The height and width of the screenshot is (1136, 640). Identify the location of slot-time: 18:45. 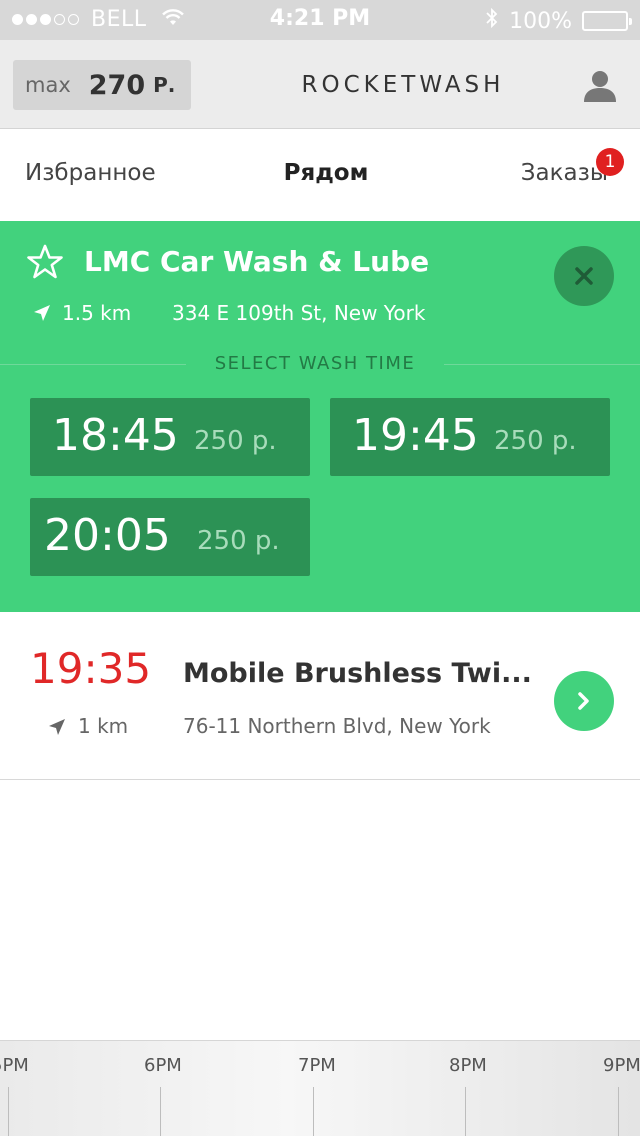
(115, 435).